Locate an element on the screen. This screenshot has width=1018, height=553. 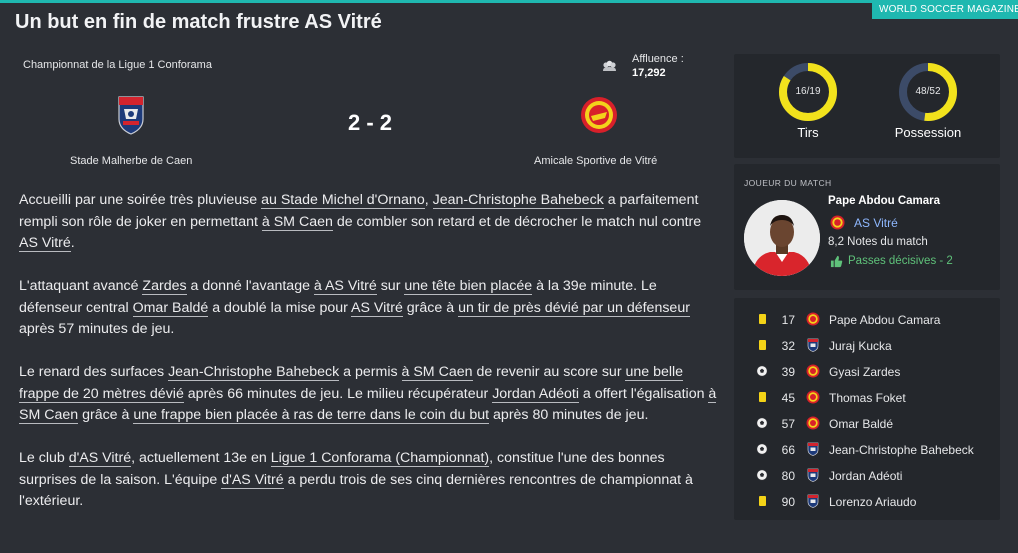
text: a permis is located at coordinates (370, 372).